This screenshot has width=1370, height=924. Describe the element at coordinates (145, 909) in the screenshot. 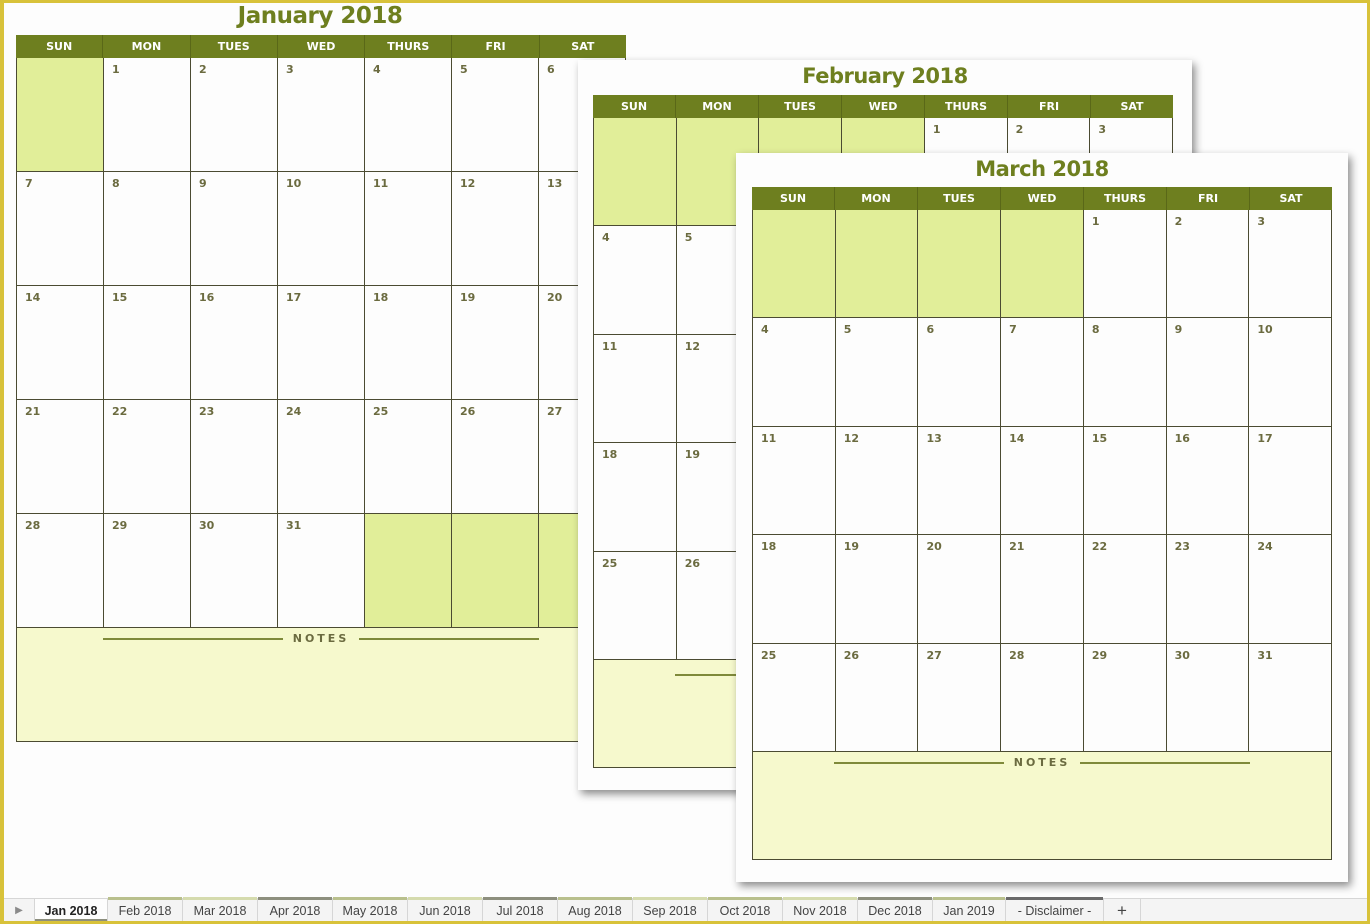

I see `sheet-tab: Feb 2018` at that location.